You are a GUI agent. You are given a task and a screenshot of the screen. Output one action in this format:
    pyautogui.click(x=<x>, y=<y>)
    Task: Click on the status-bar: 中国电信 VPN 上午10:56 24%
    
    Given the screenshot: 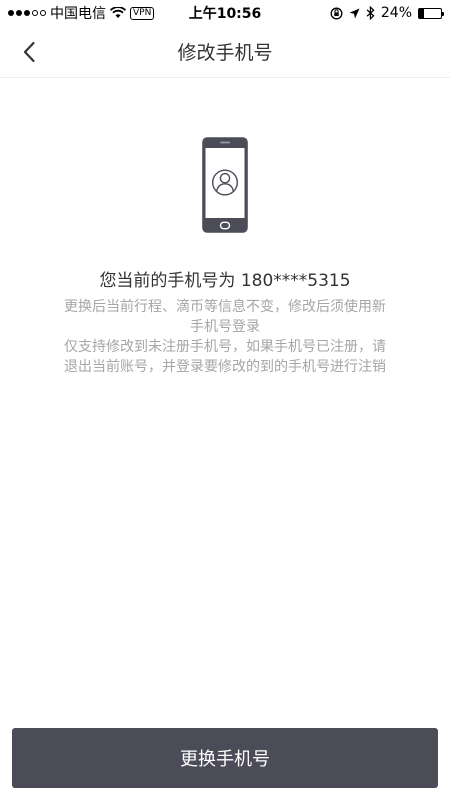 What is the action you would take?
    pyautogui.click(x=225, y=13)
    